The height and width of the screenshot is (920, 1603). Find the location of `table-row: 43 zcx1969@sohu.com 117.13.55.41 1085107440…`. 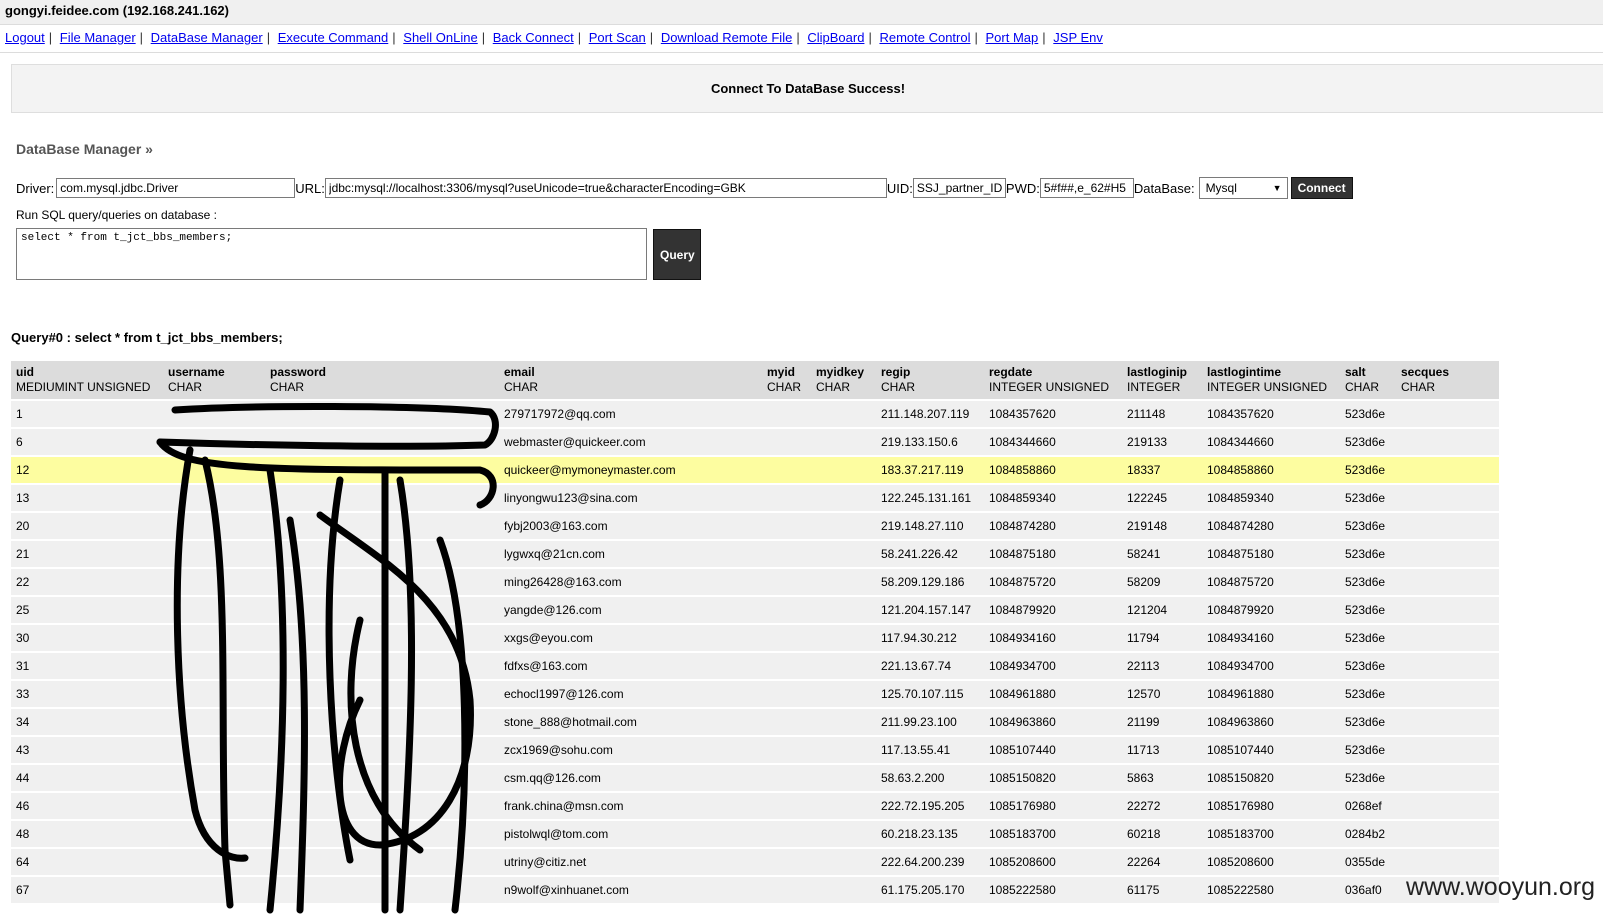

table-row: 43 zcx1969@sohu.com 117.13.55.41 1085107440… is located at coordinates (755, 750).